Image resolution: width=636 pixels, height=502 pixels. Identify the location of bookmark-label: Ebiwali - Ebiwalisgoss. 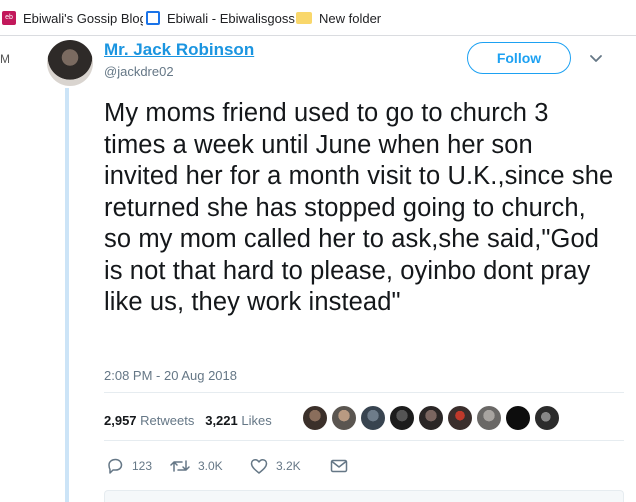
(231, 18).